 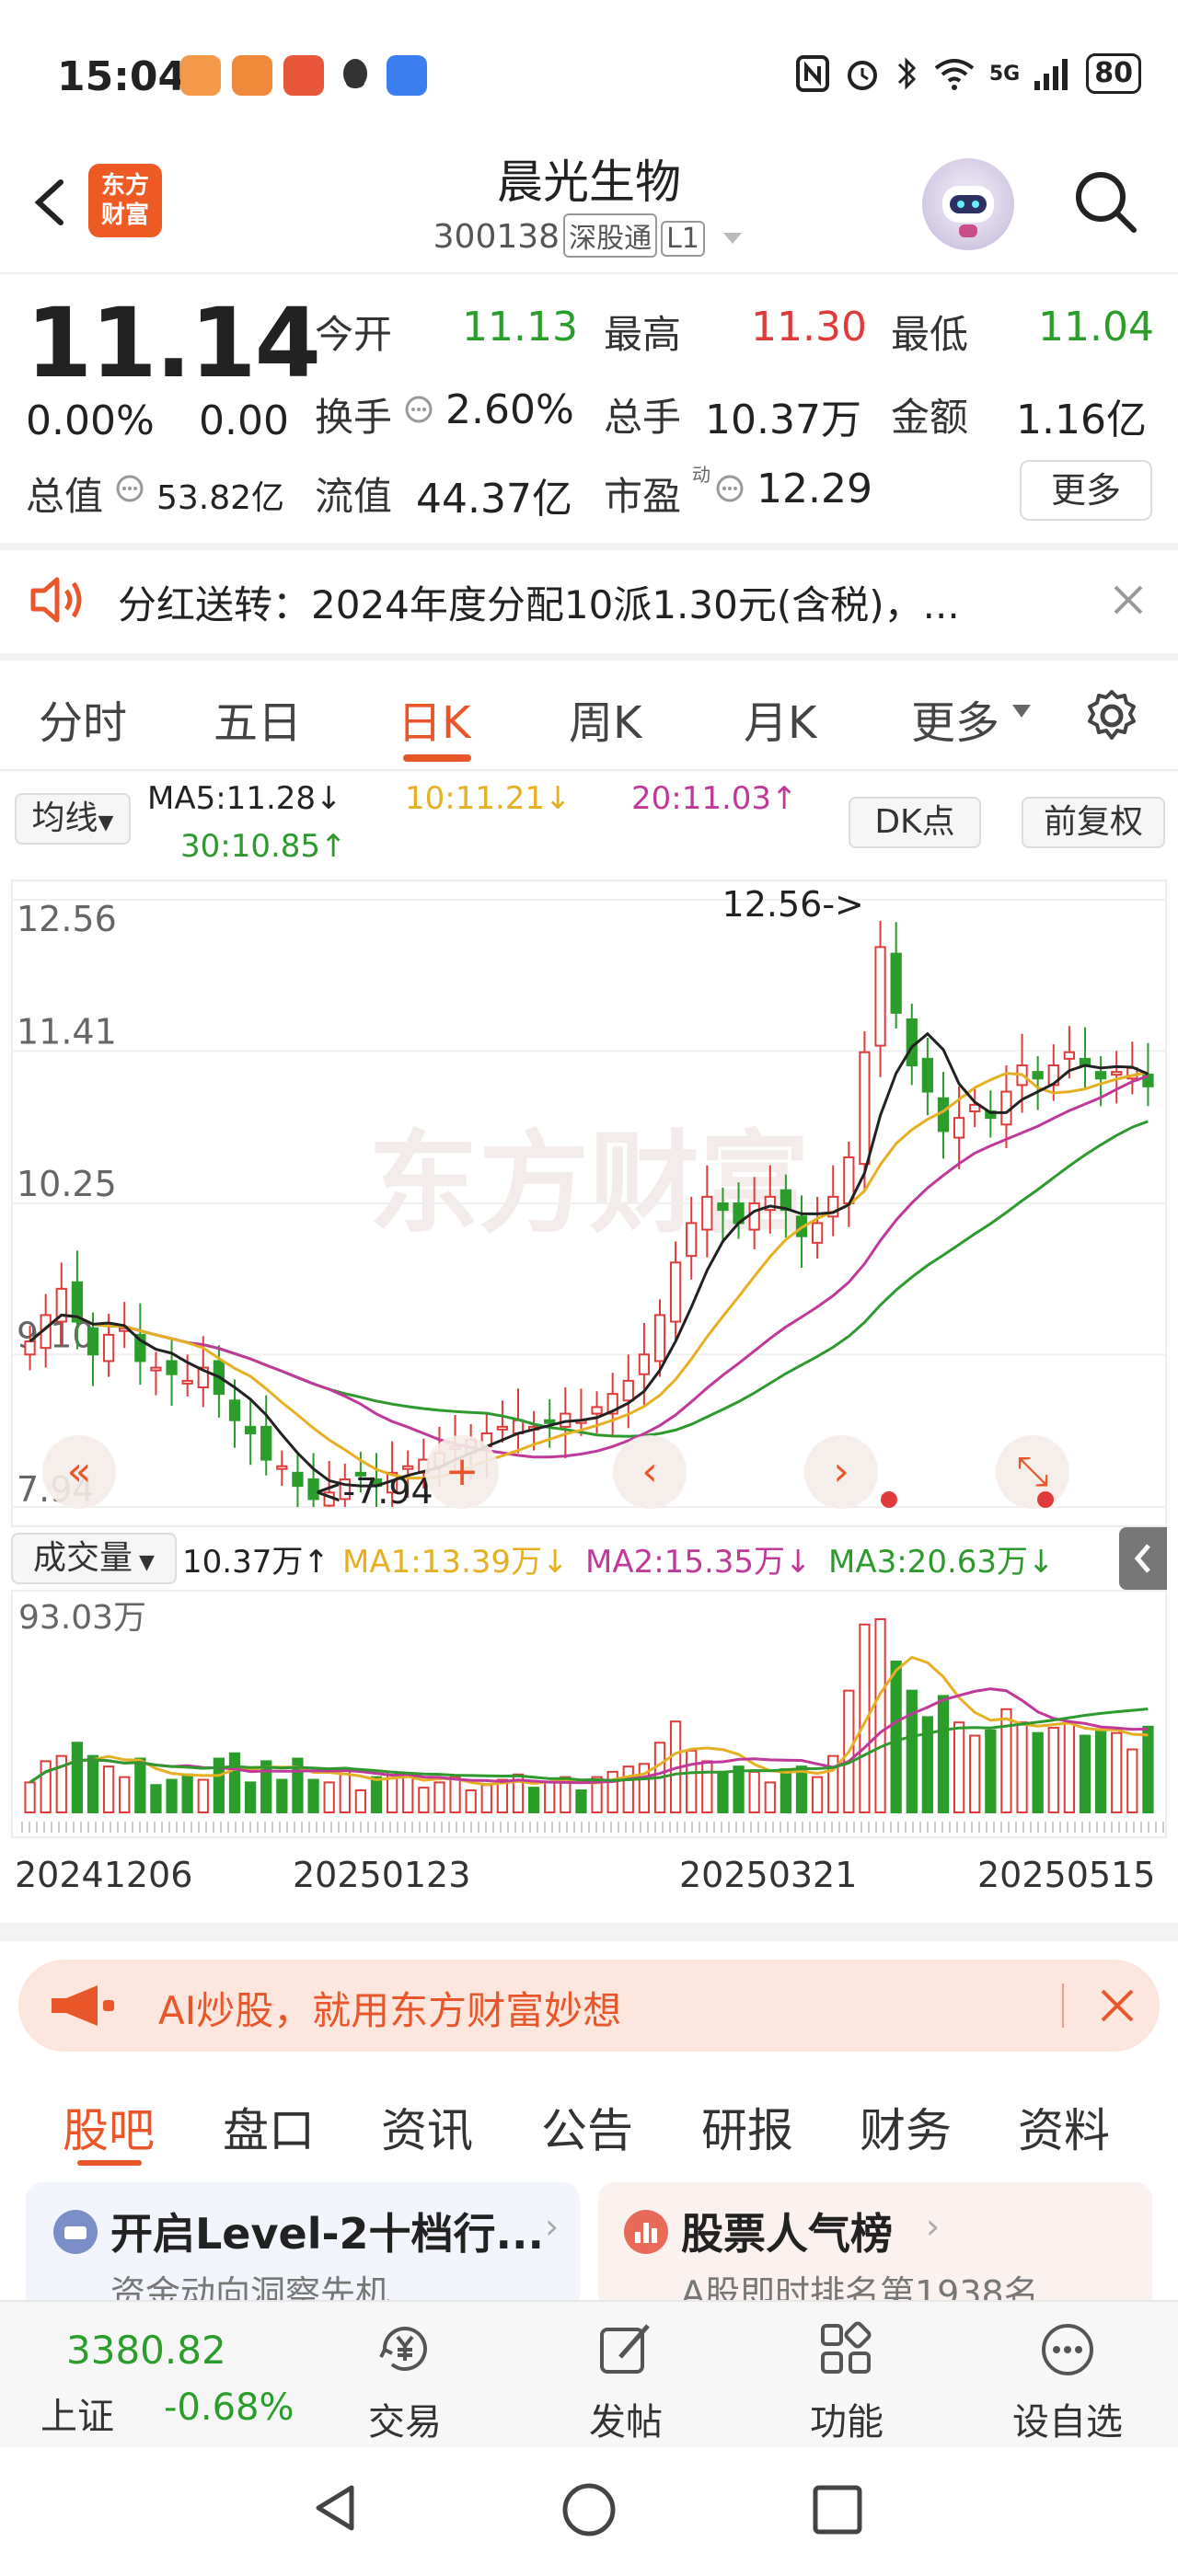 I want to click on tab-weekly-k: 周K, so click(x=605, y=718).